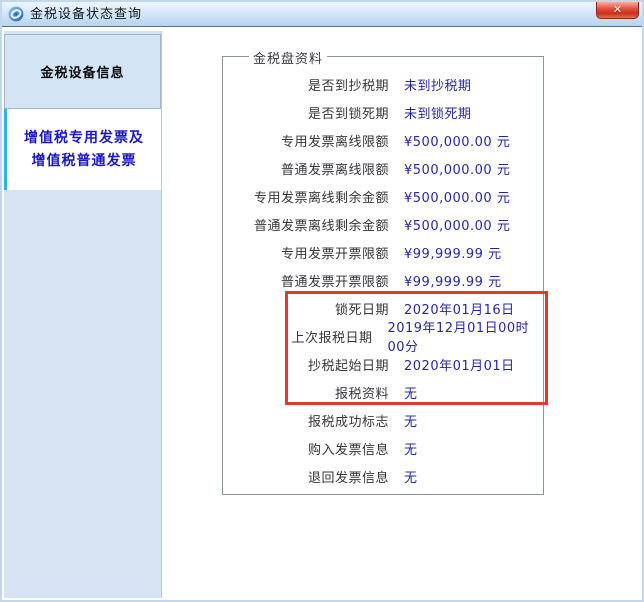 This screenshot has width=644, height=602. I want to click on field-label: 抄税起始日期, so click(348, 366).